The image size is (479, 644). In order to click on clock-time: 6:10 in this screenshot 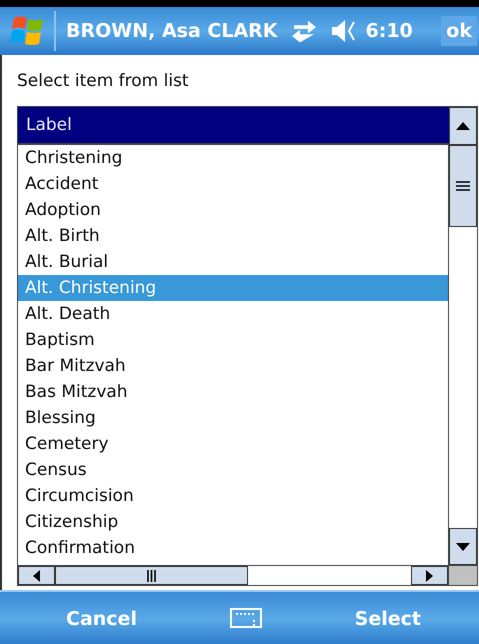, I will do `click(389, 31)`.